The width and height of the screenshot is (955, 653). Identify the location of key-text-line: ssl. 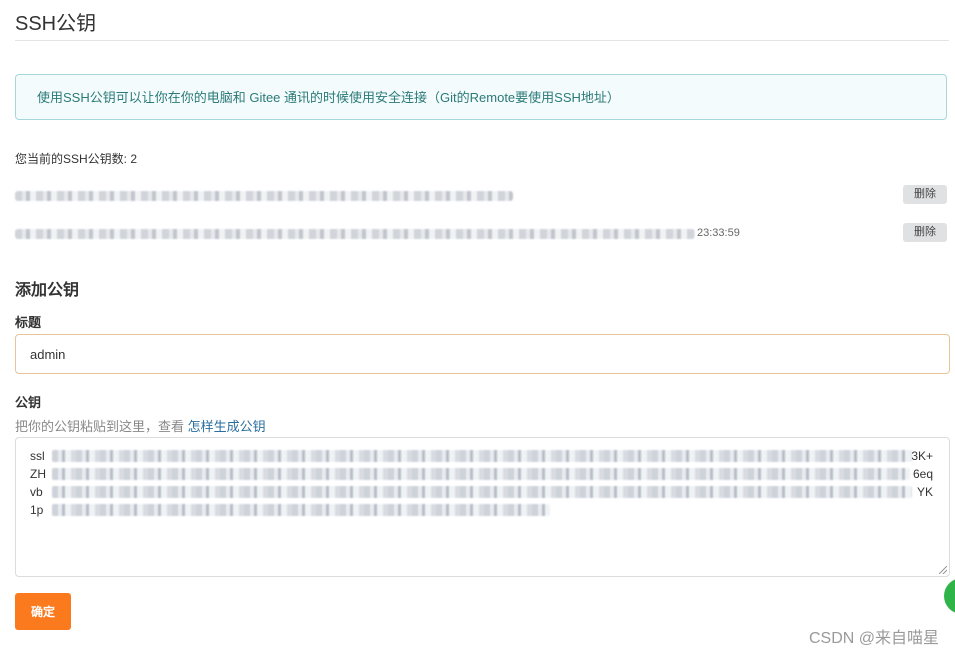
(37, 456).